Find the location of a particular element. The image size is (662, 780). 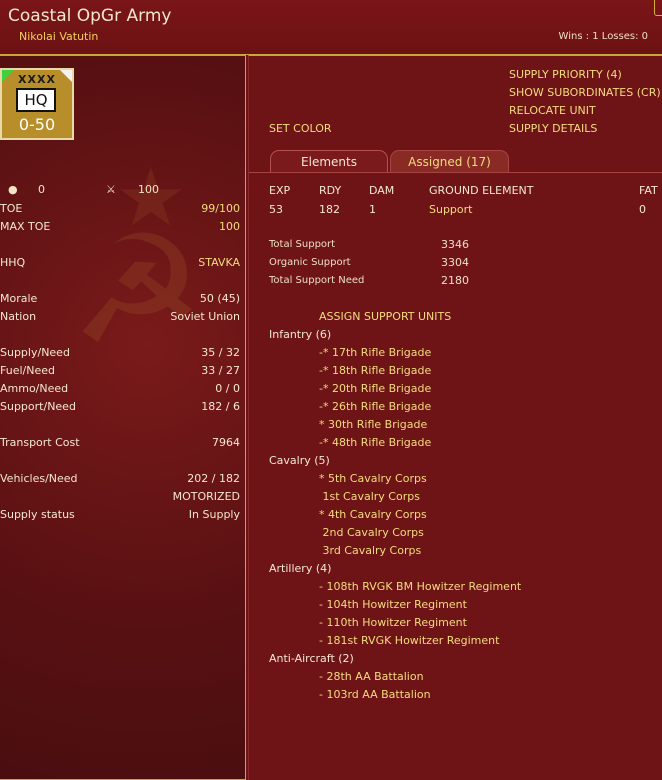

organic-support-value: 3304 is located at coordinates (455, 262).